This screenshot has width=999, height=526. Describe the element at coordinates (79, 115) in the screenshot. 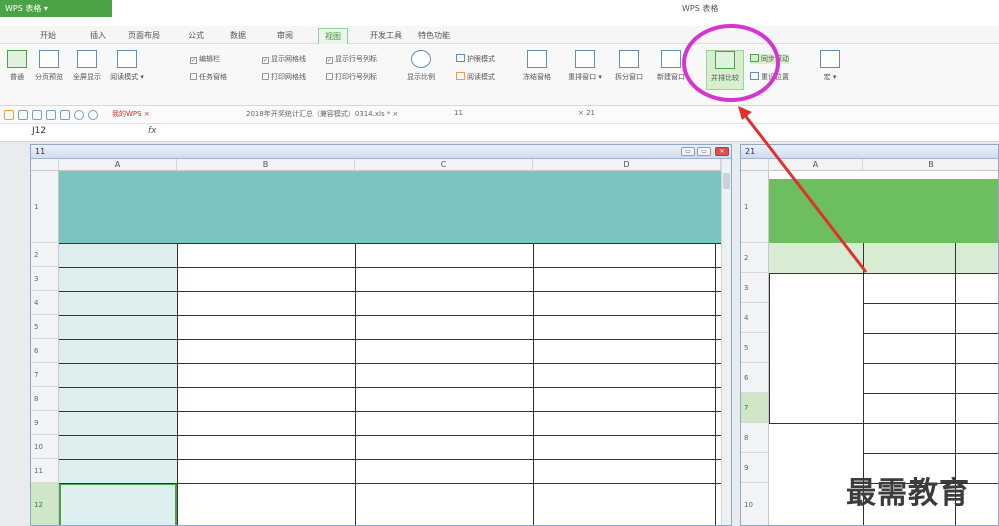

I see `undo-icon` at that location.